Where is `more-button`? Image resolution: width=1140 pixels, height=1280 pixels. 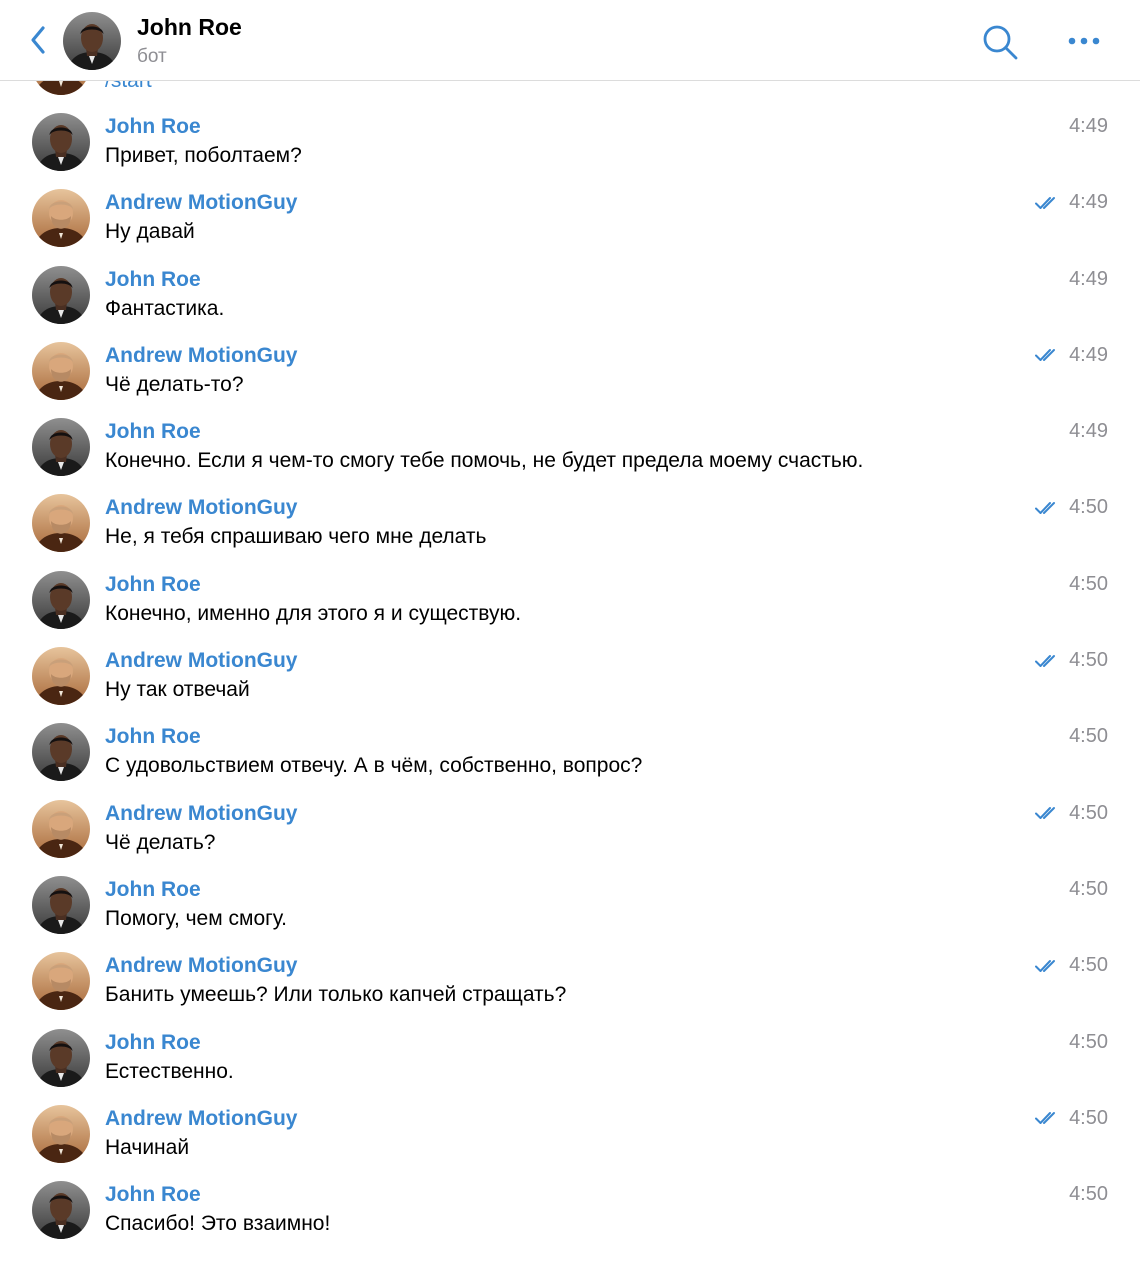
more-button is located at coordinates (1084, 41).